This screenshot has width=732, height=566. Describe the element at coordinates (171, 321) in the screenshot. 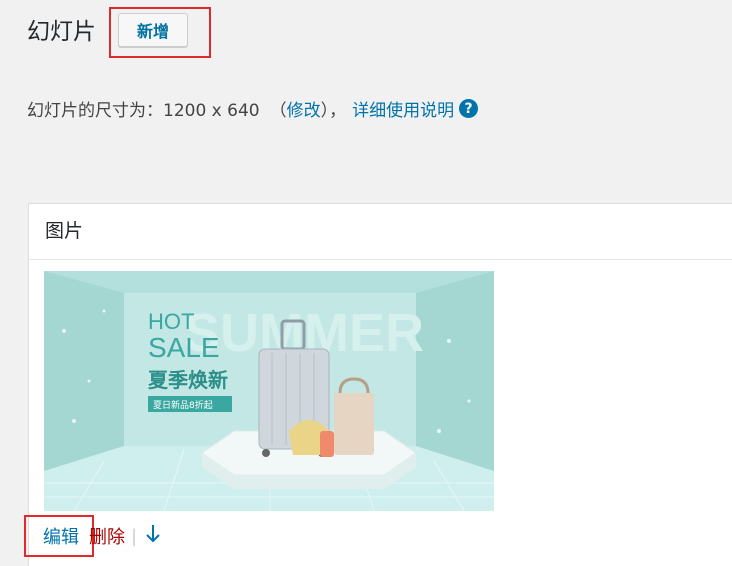

I see `hot-text: HOT` at that location.